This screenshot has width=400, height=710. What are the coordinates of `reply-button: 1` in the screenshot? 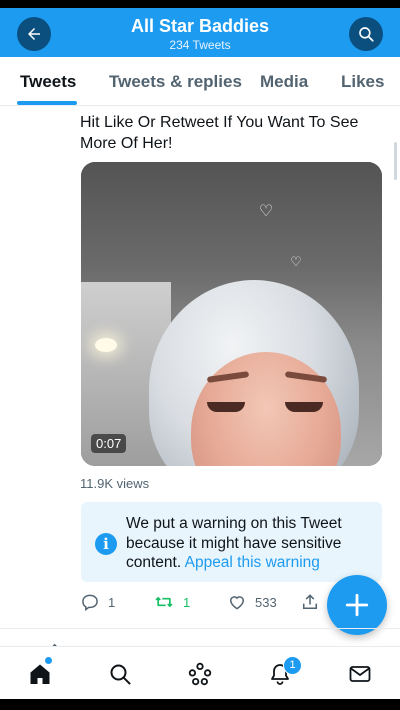 It's located at (97, 602).